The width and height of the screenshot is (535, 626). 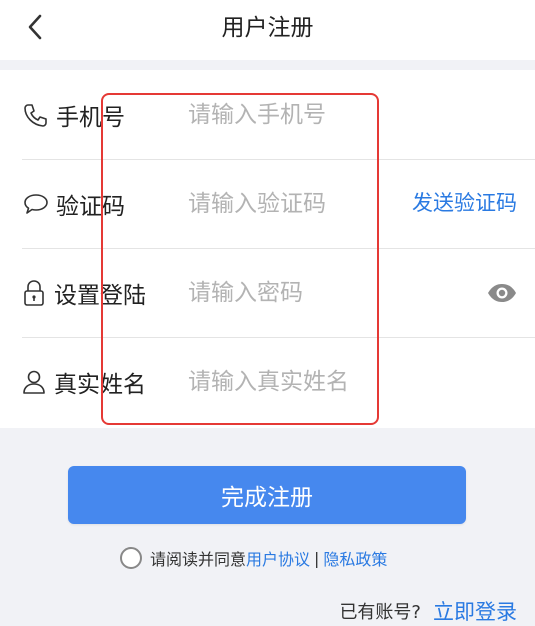 What do you see at coordinates (267, 495) in the screenshot?
I see `submit-button: 完成注册` at bounding box center [267, 495].